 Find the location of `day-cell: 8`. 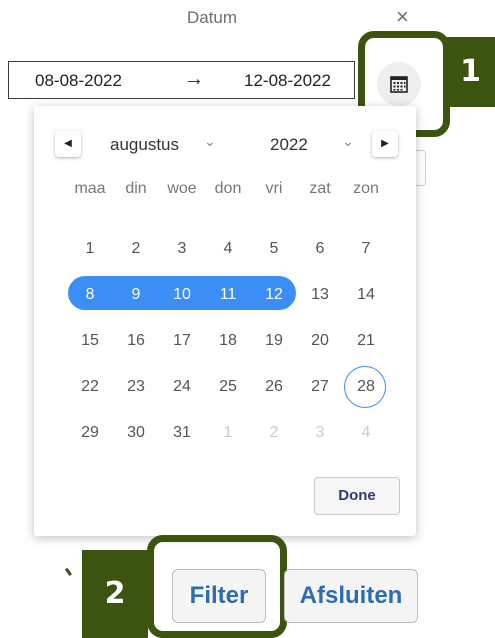

day-cell: 8 is located at coordinates (90, 295).